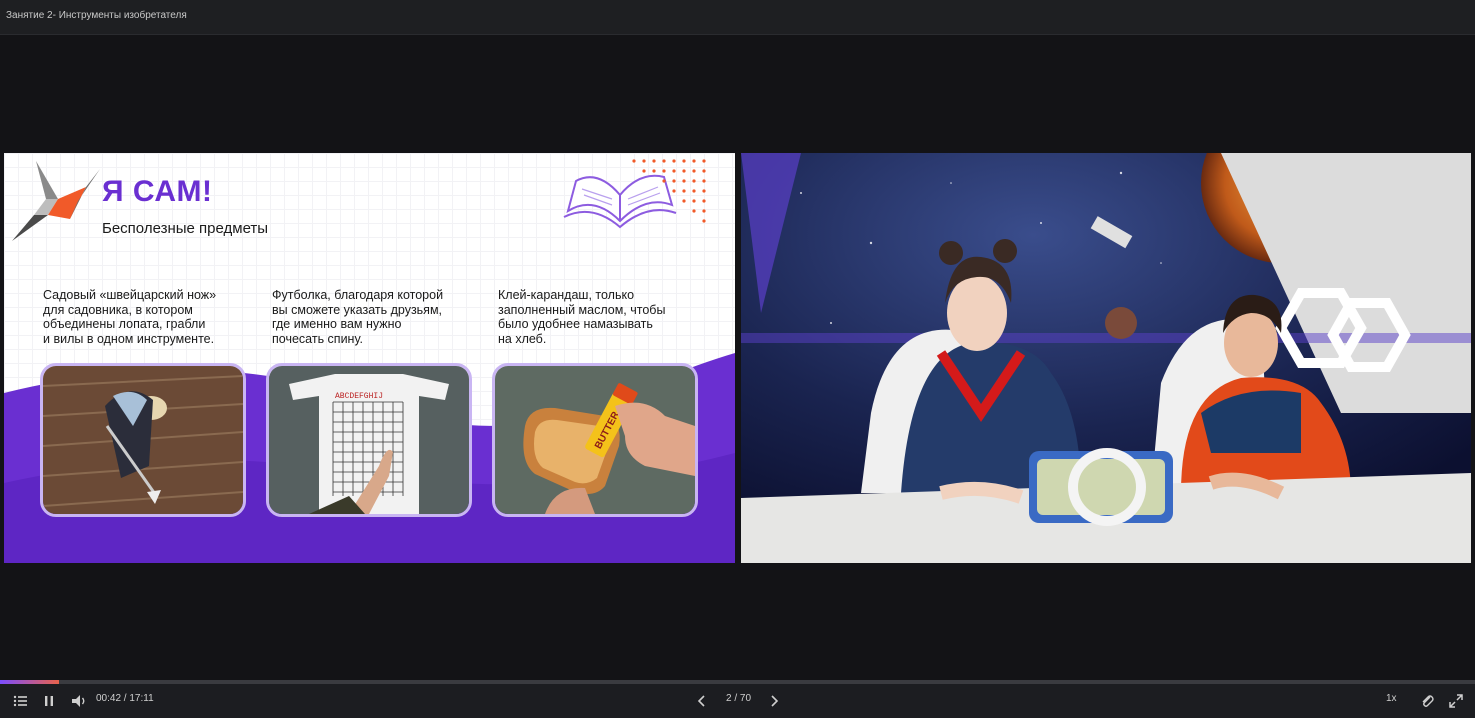  What do you see at coordinates (1427, 701) in the screenshot?
I see `paperclip-icon` at bounding box center [1427, 701].